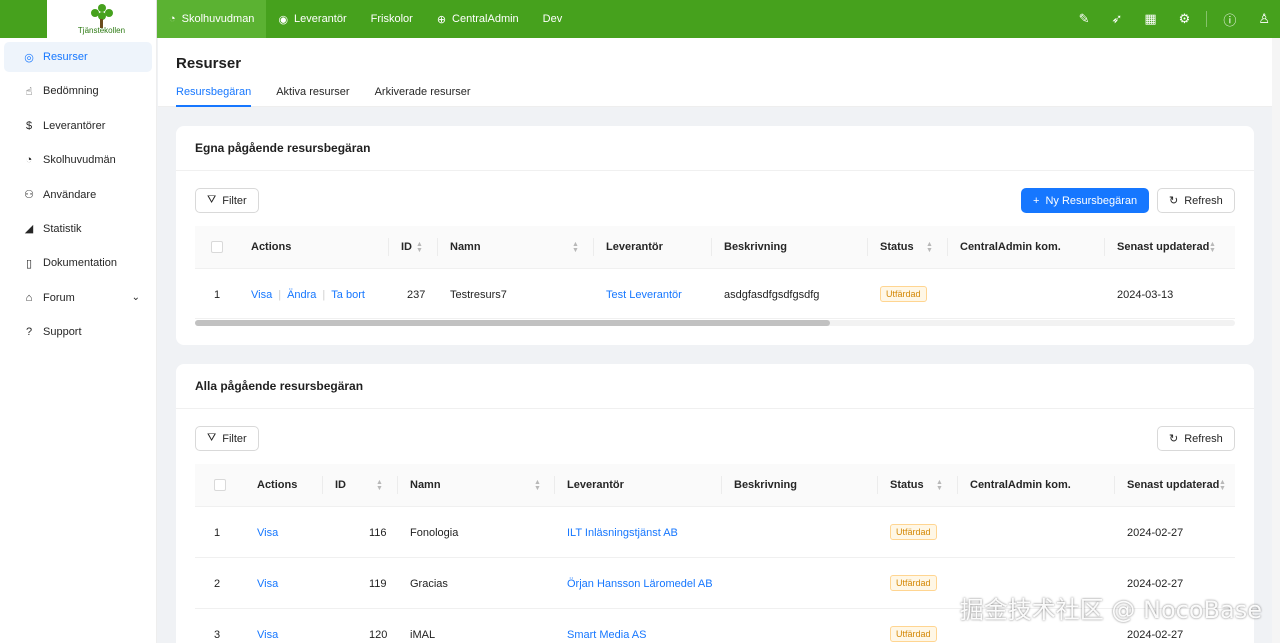 The height and width of the screenshot is (643, 1280). Describe the element at coordinates (1091, 200) in the screenshot. I see `button-label: Ny Resursbegäran` at that location.